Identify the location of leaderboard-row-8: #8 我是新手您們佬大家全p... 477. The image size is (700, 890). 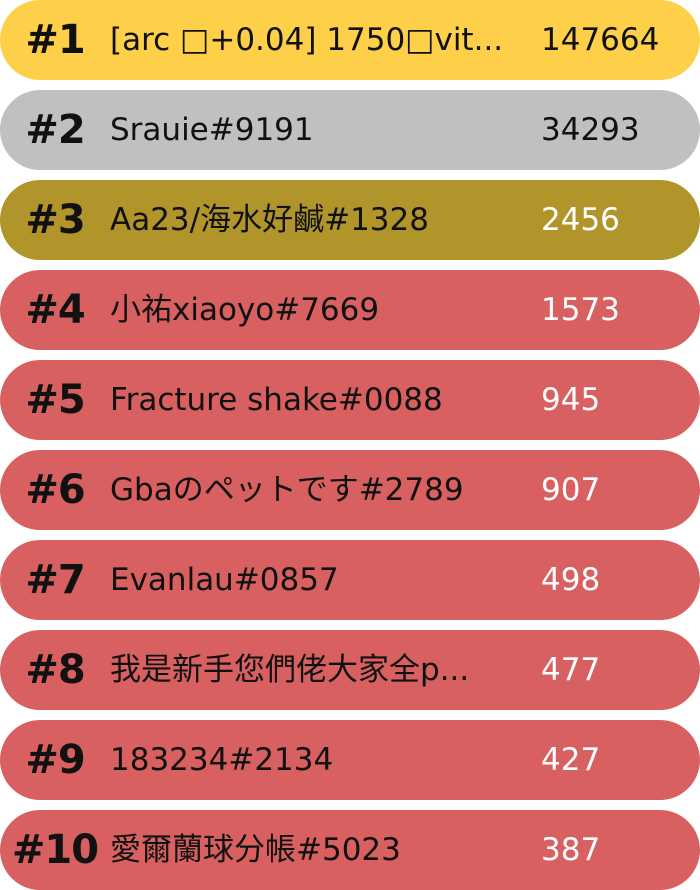
(350, 670).